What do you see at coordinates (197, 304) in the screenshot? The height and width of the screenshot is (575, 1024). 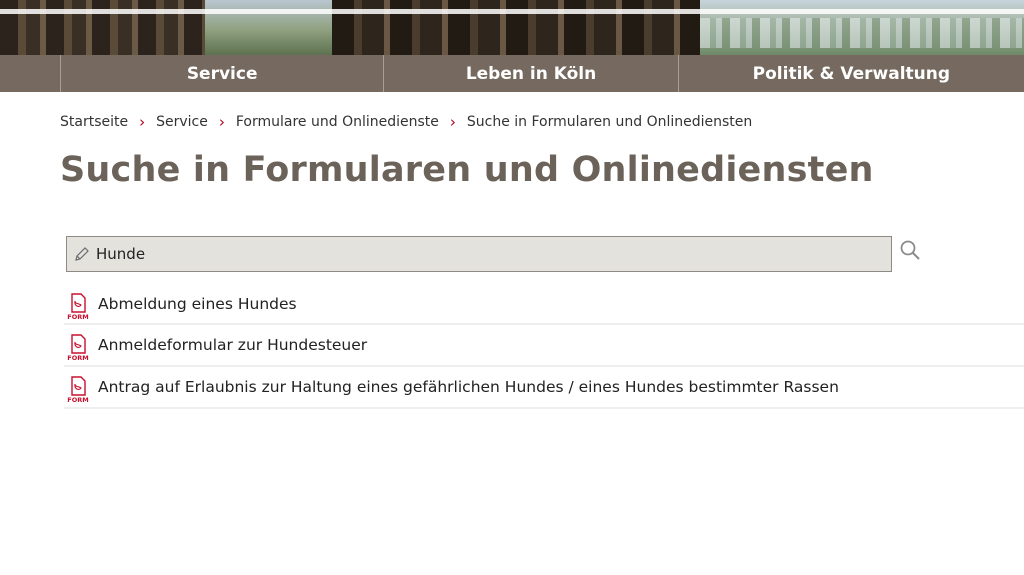 I see `result-link: Abmeldung eines Hundes` at bounding box center [197, 304].